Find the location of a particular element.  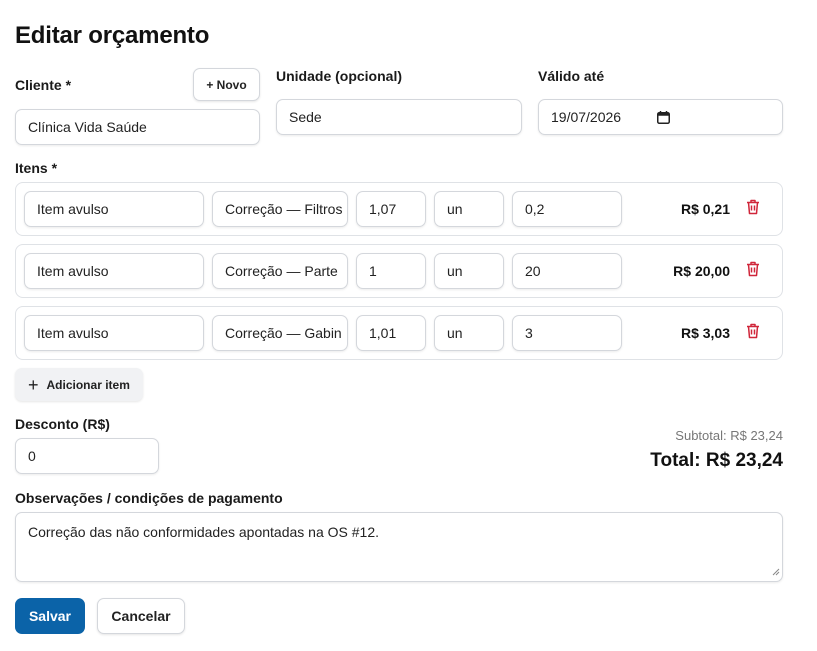

total-text: Total: R$ 23,24 is located at coordinates (716, 460).